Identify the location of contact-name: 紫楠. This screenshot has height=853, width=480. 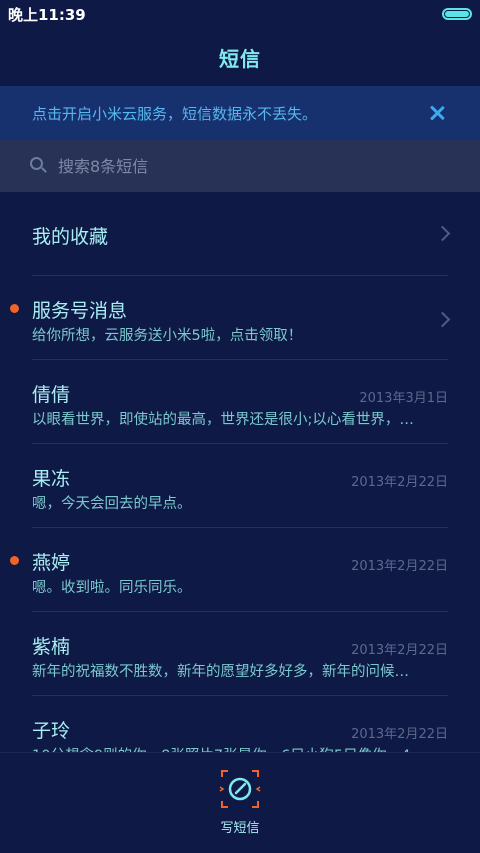
(51, 647).